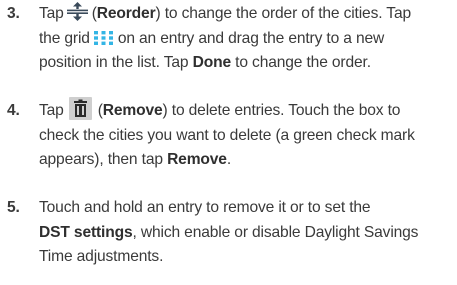  I want to click on reorder-icon, so click(77, 12).